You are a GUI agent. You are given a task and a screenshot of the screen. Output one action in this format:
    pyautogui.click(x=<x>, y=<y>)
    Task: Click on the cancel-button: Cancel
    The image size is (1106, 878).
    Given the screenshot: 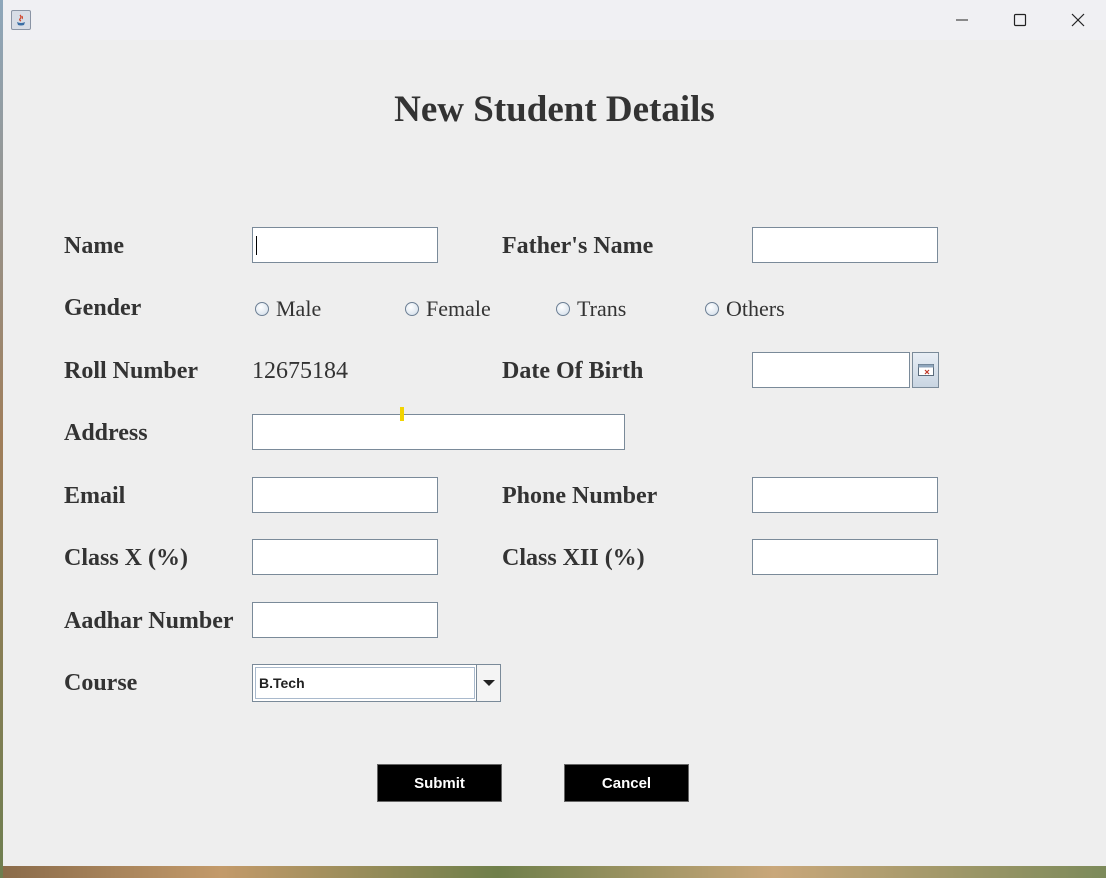 What is the action you would take?
    pyautogui.click(x=626, y=783)
    